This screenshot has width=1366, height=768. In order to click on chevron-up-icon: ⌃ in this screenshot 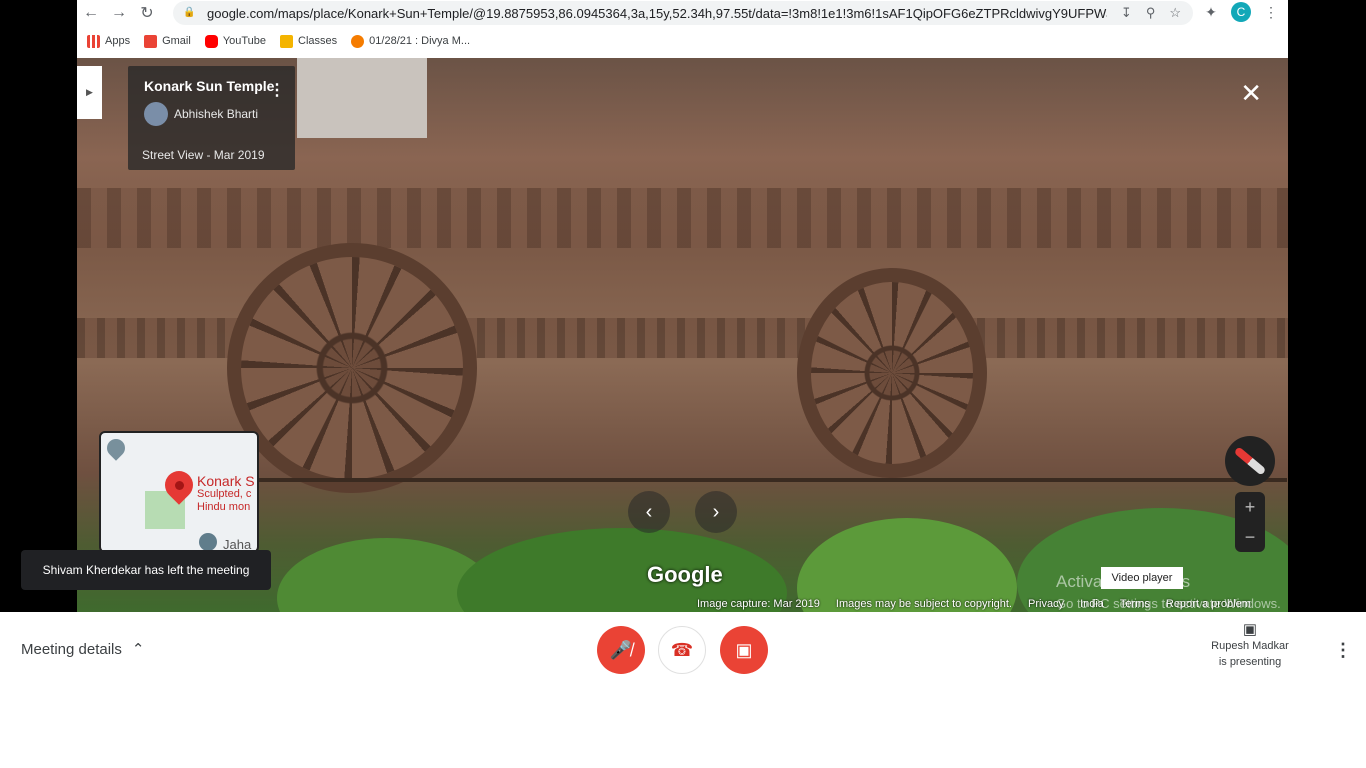, I will do `click(138, 649)`.